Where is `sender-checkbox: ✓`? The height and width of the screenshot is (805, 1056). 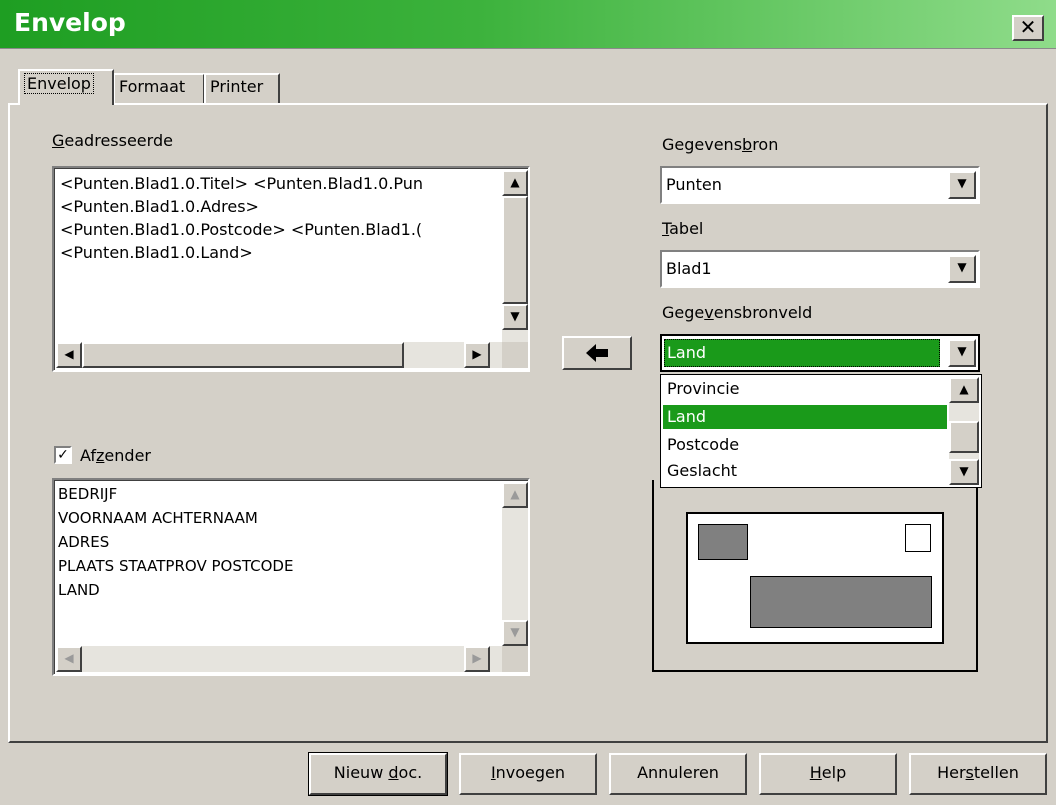 sender-checkbox: ✓ is located at coordinates (63, 455).